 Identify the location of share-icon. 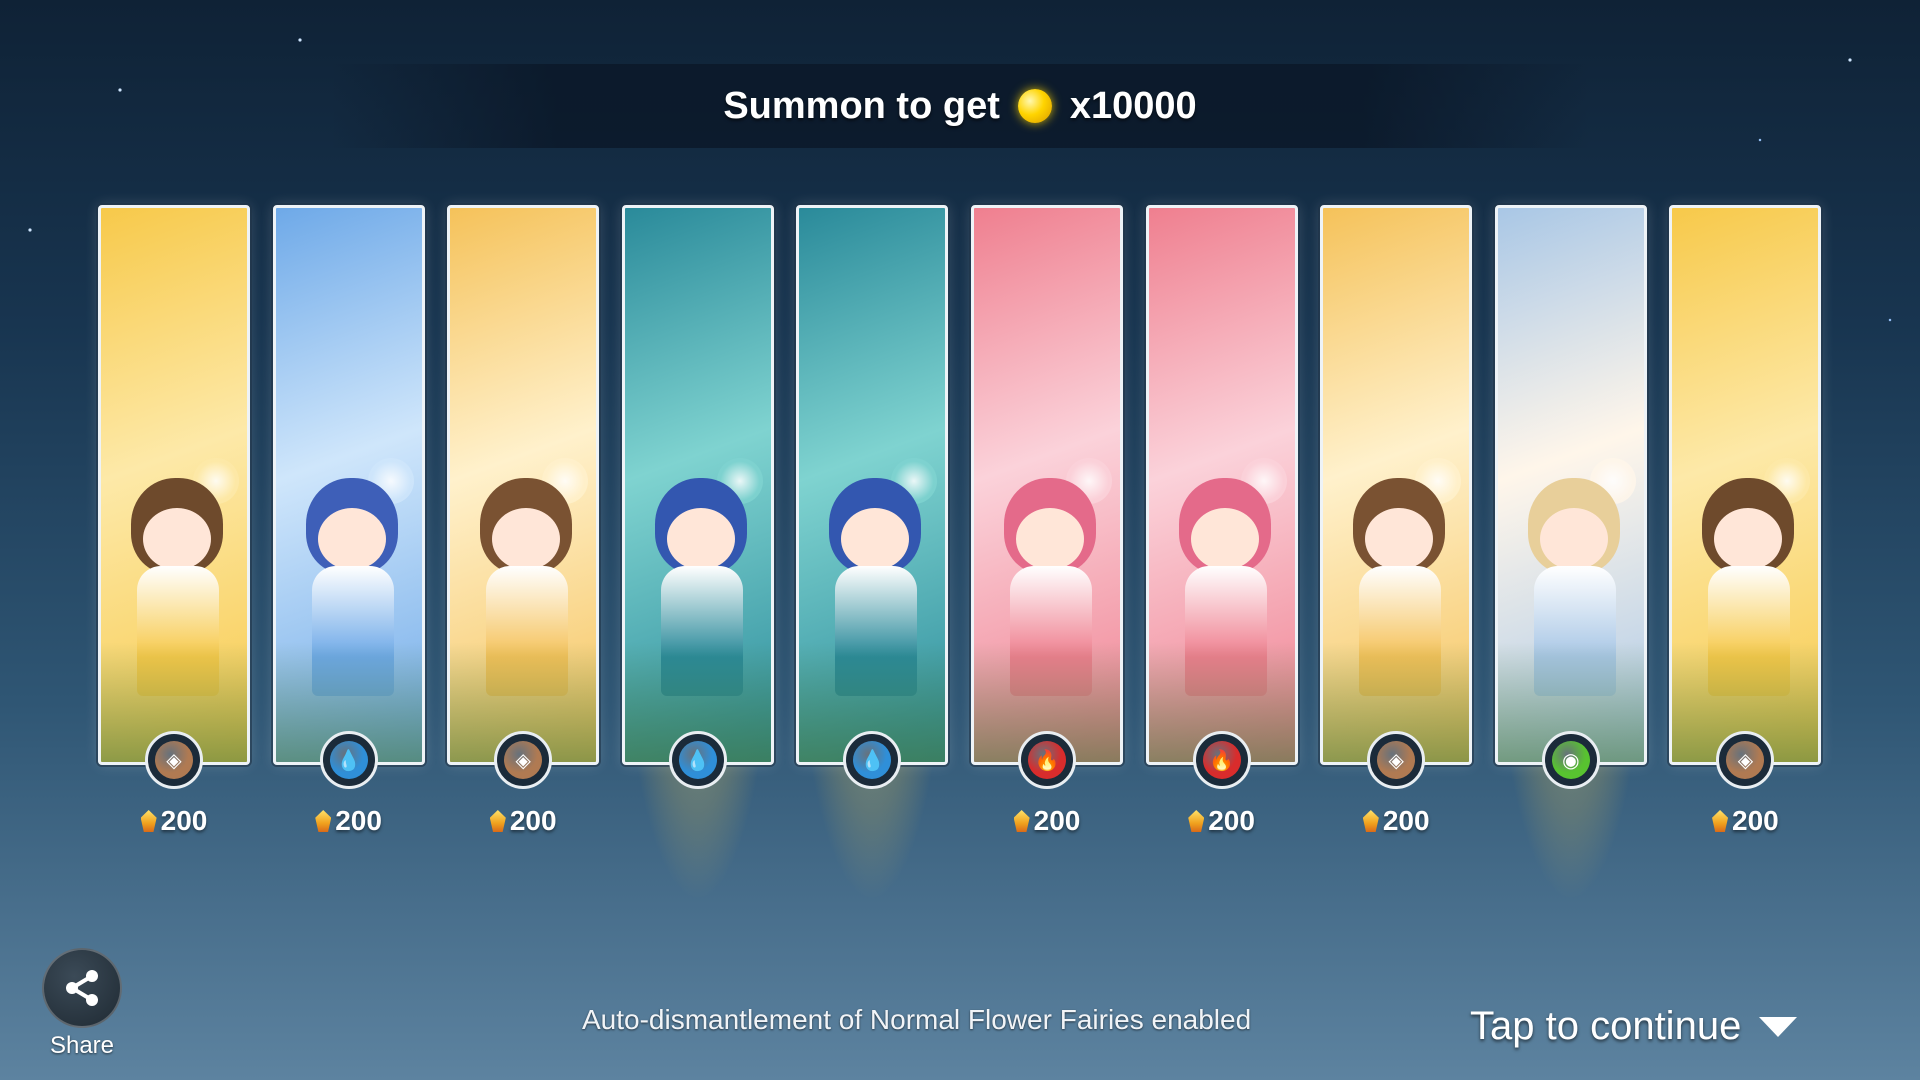
(82, 988).